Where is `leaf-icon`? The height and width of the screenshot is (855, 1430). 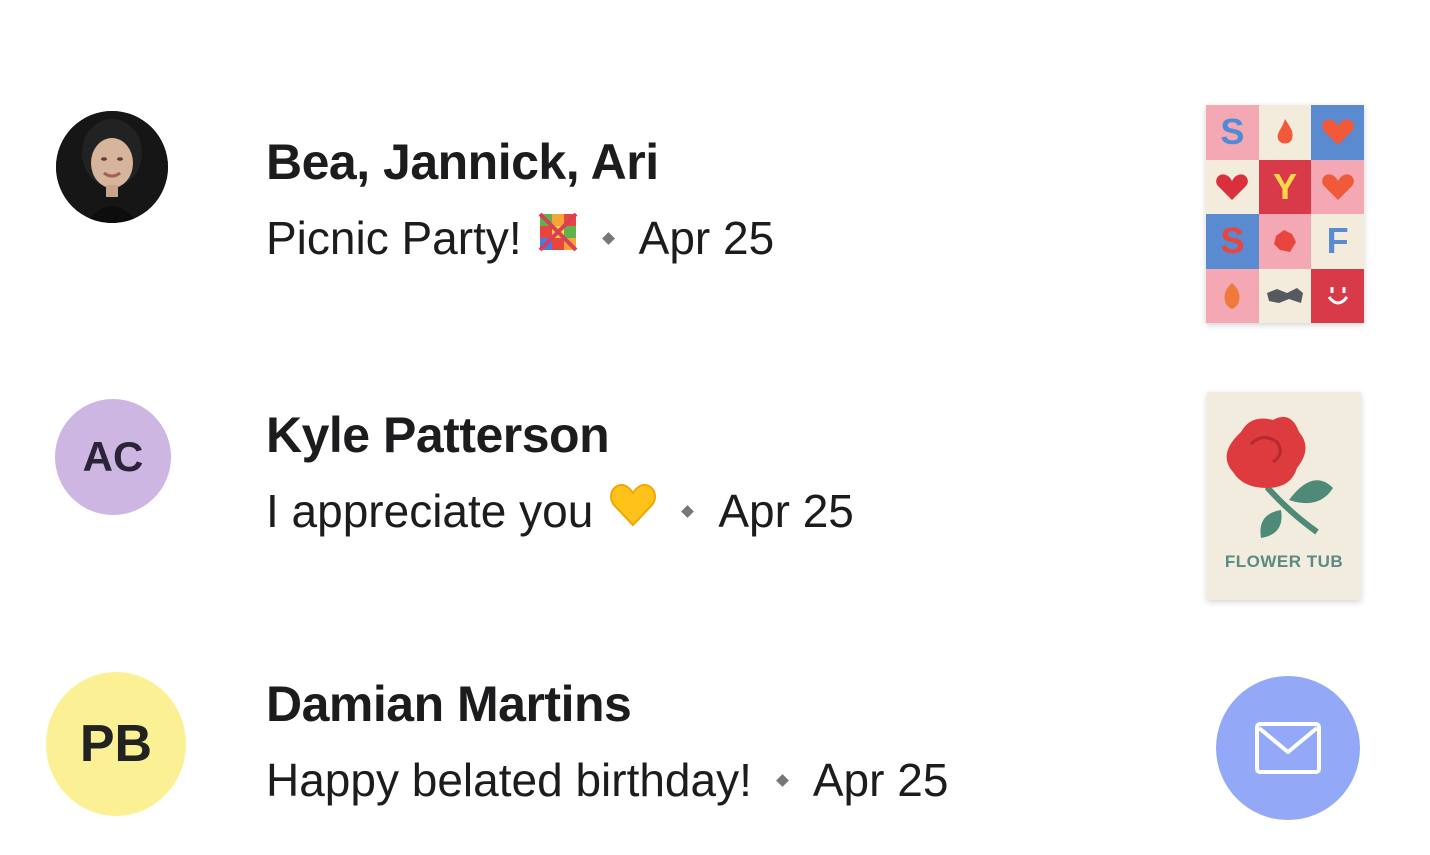 leaf-icon is located at coordinates (1232, 295).